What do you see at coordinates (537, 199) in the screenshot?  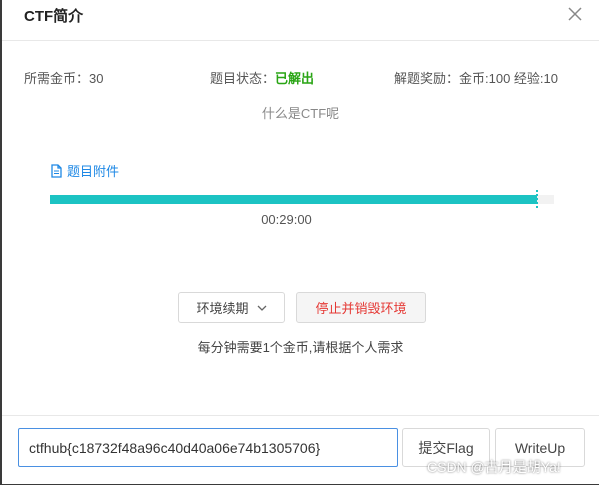 I see `time-progress-marker` at bounding box center [537, 199].